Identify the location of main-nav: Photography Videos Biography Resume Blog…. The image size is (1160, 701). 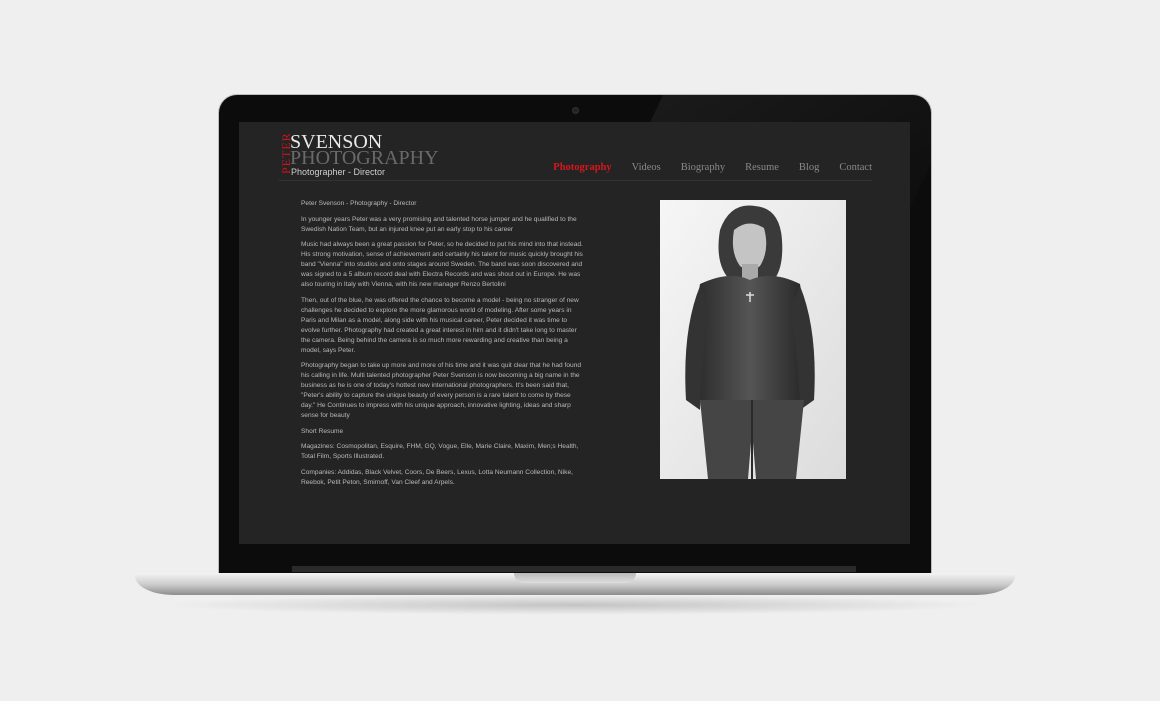
(712, 167).